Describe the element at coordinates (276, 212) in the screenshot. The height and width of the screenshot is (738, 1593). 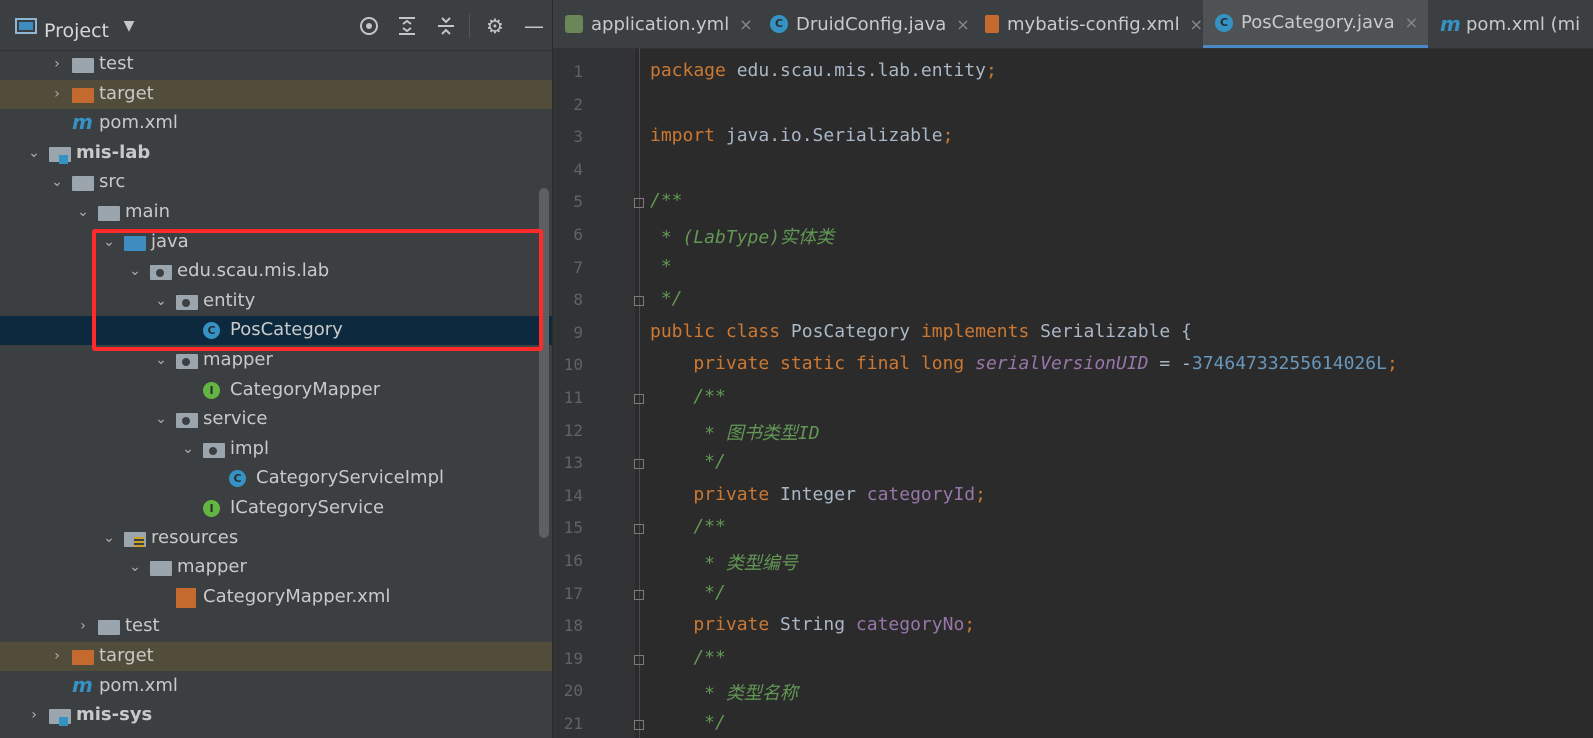
I see `tree-item: ⌄ main` at that location.